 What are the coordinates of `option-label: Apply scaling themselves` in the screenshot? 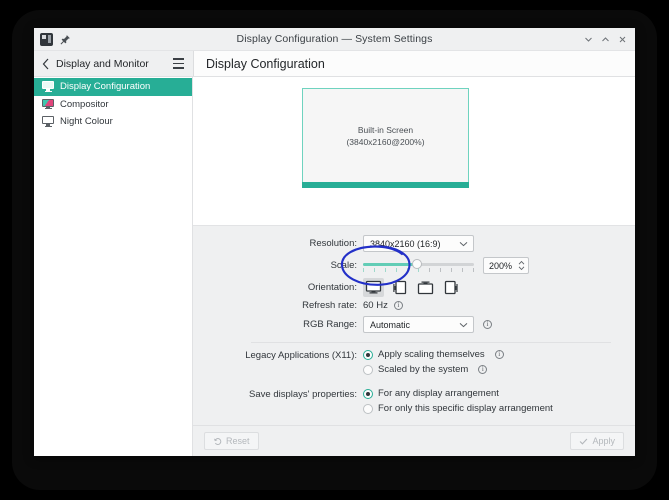 It's located at (431, 354).